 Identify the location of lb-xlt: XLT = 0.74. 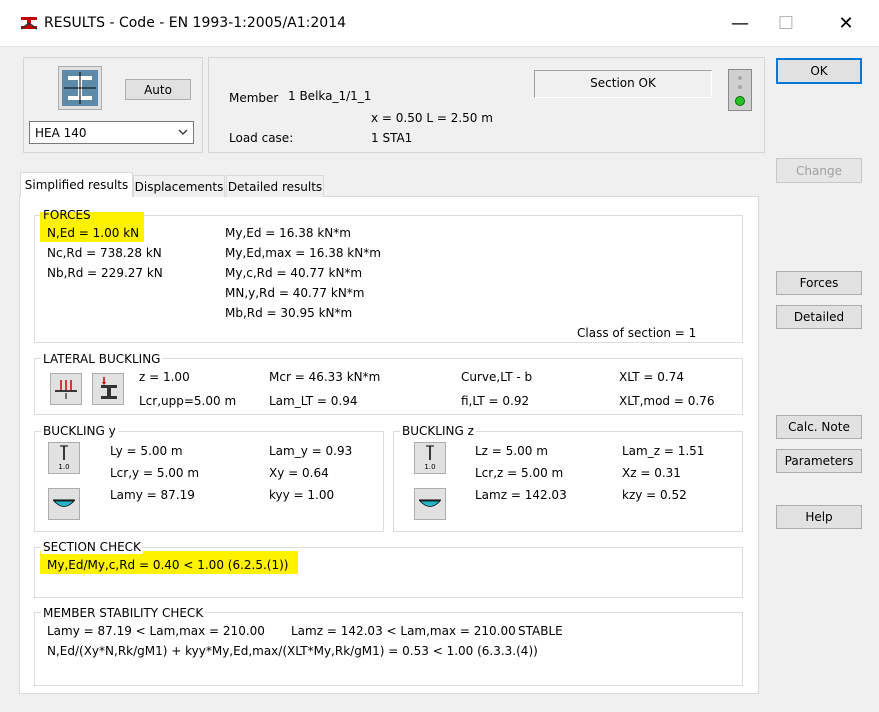
(651, 377).